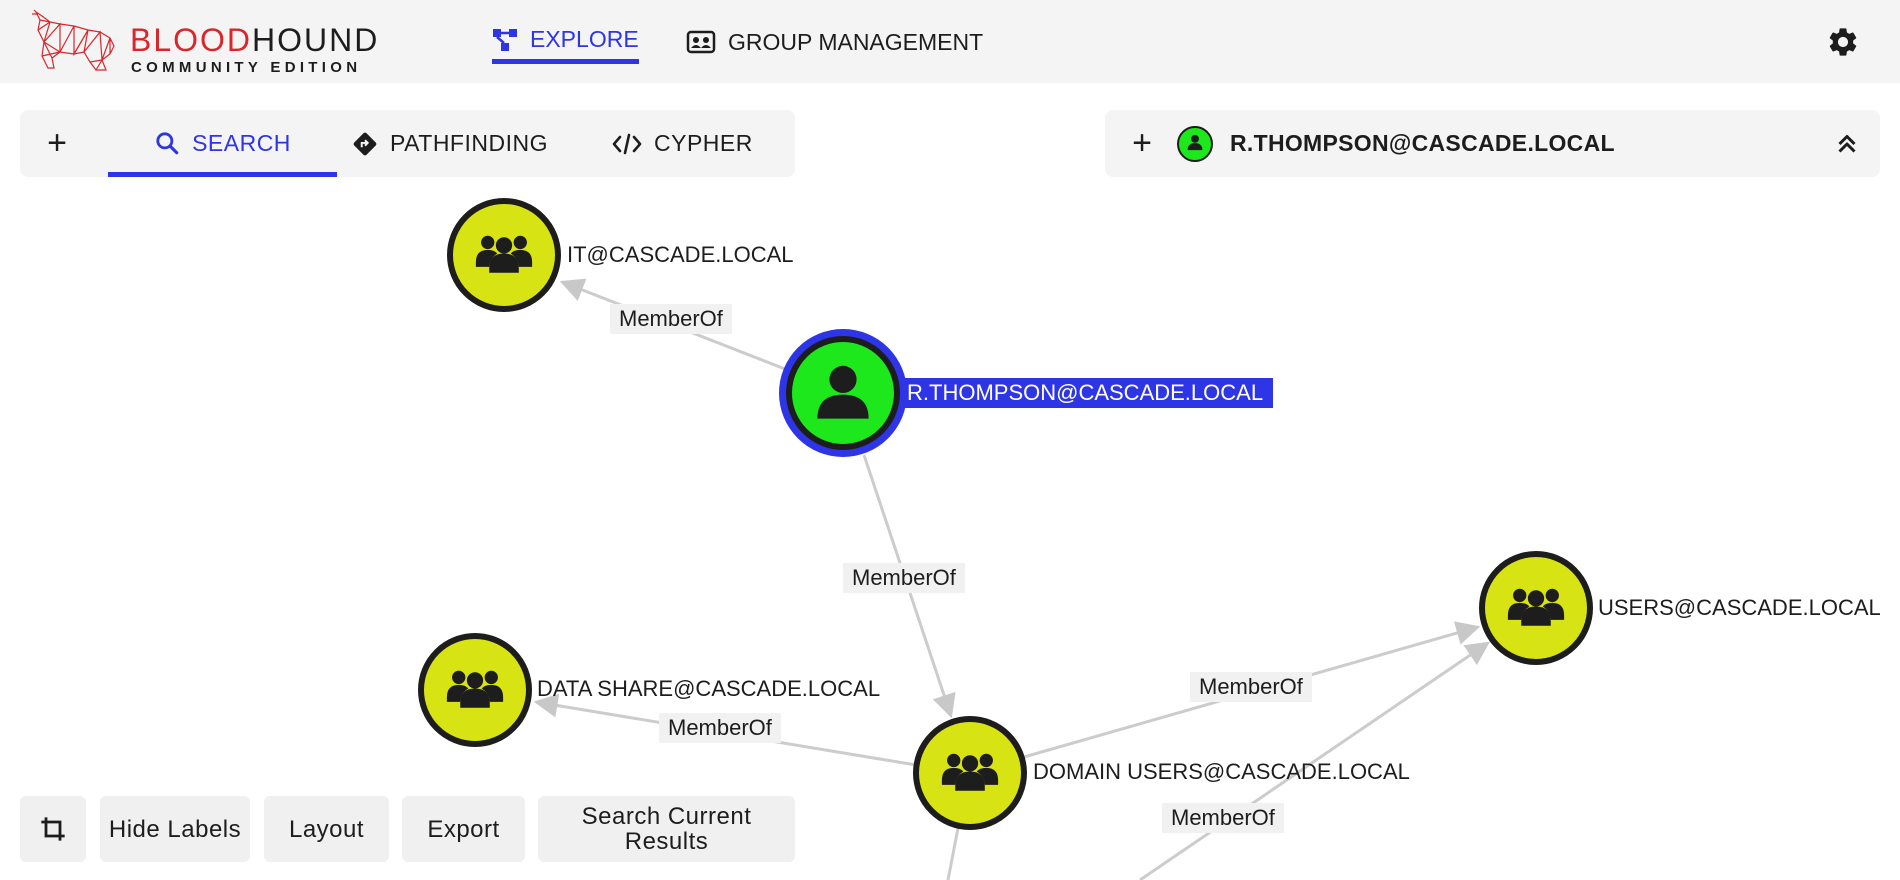  Describe the element at coordinates (970, 773) in the screenshot. I see `node-domainusers` at that location.